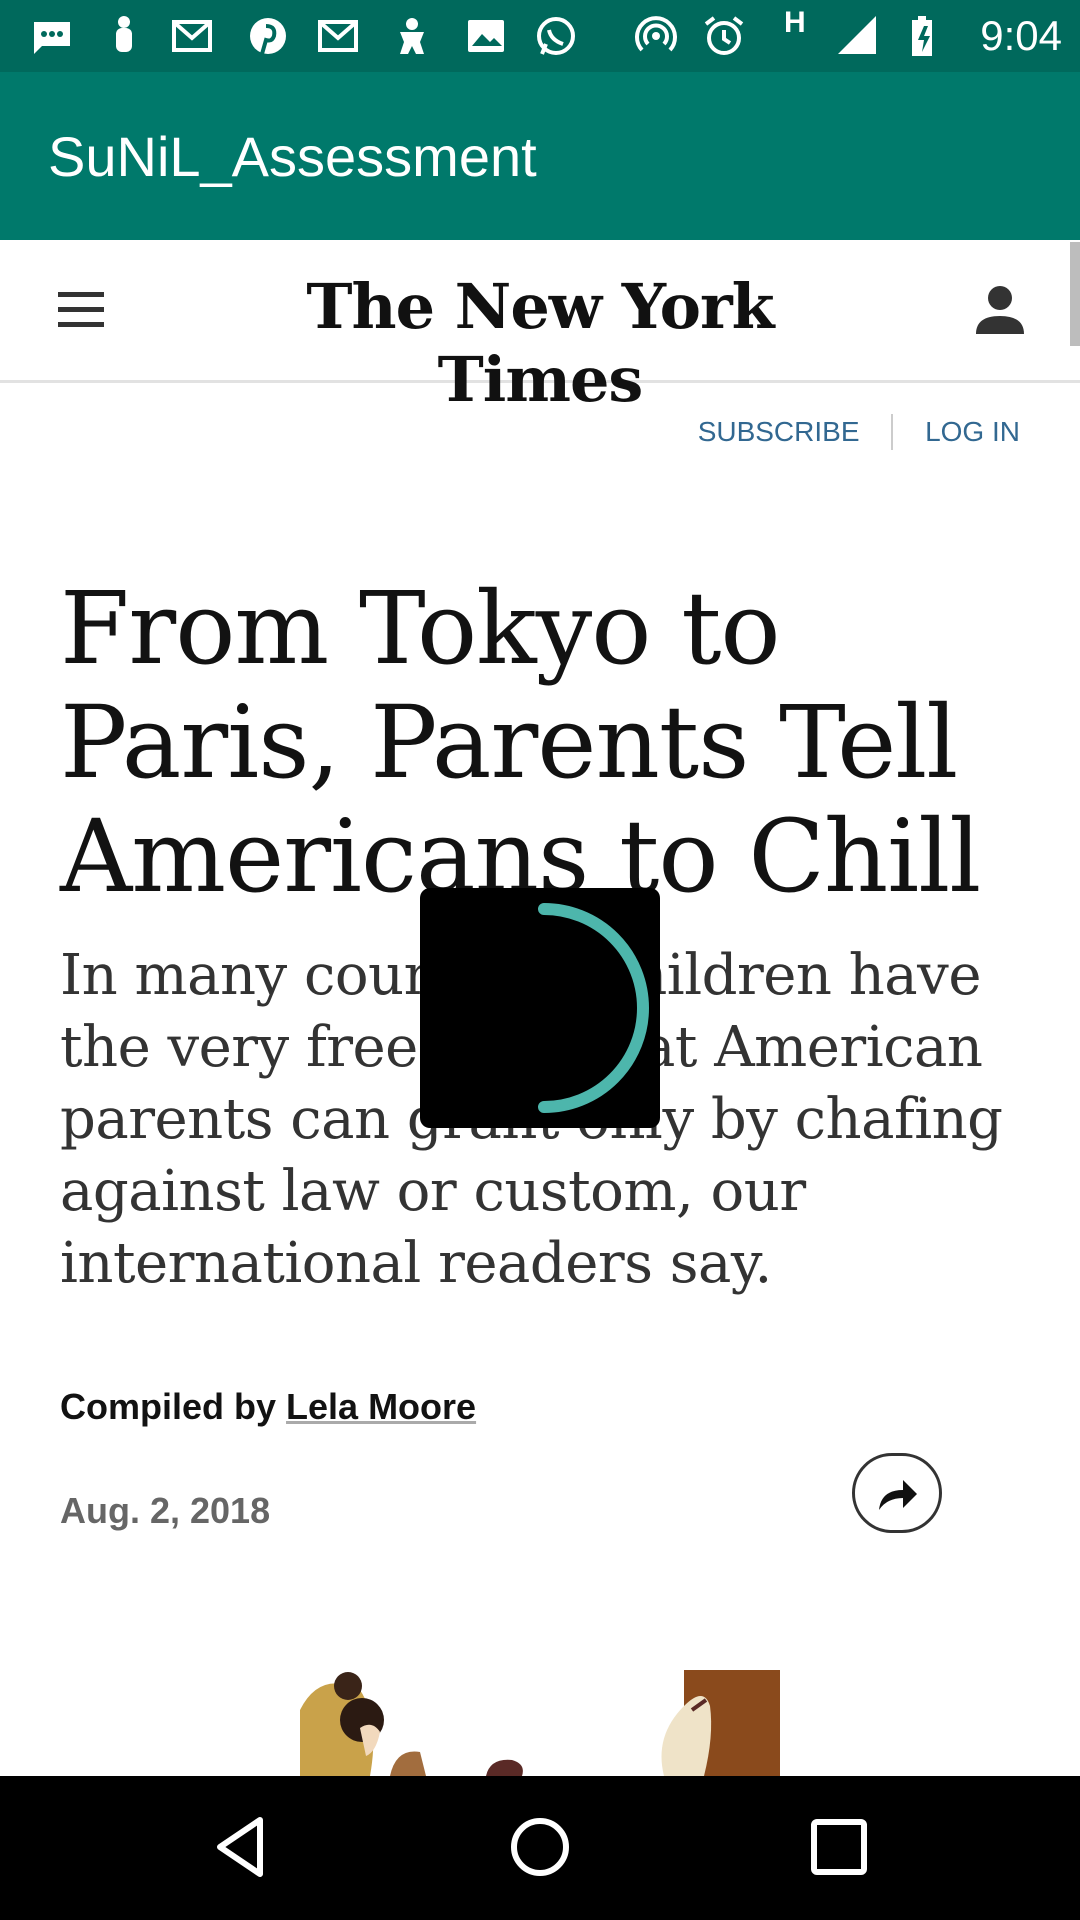 This screenshot has height=1920, width=1080. I want to click on hamburger-menu-icon, so click(81, 310).